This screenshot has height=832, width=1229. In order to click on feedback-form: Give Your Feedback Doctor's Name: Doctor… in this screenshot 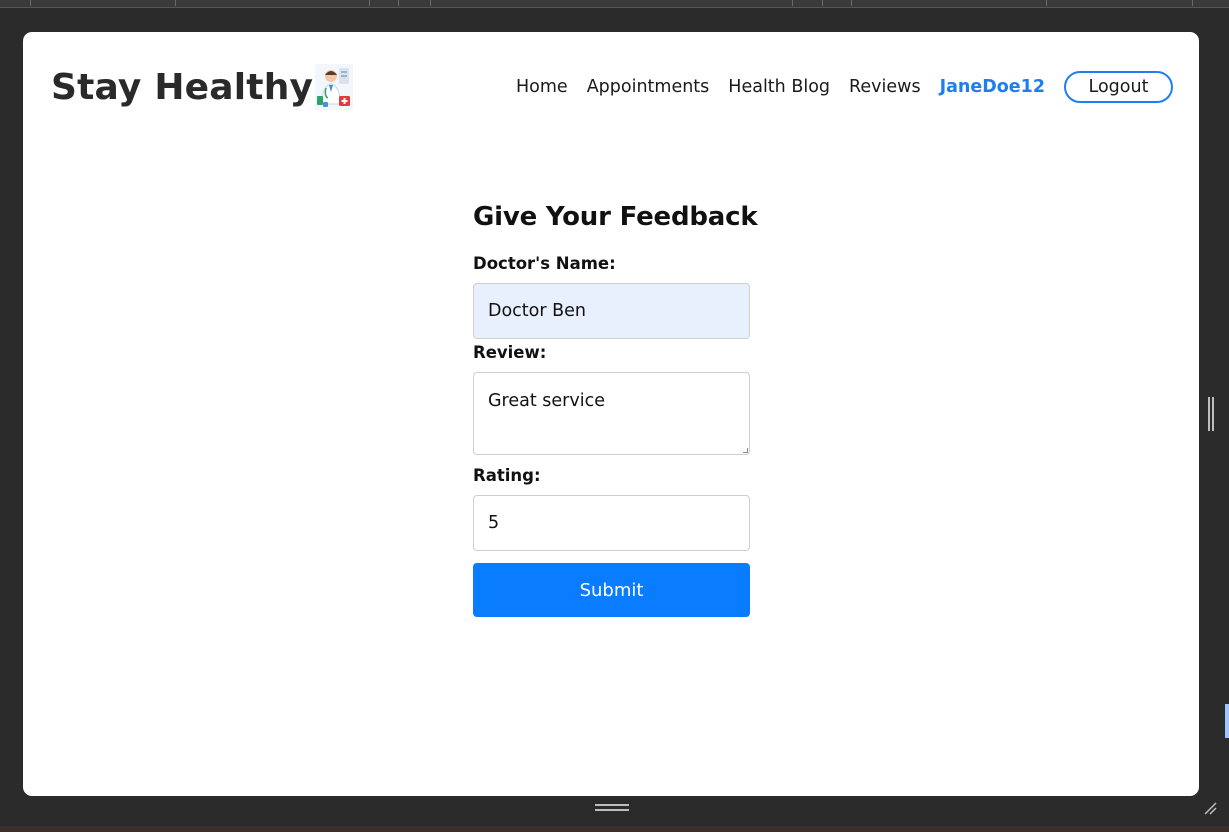, I will do `click(615, 409)`.